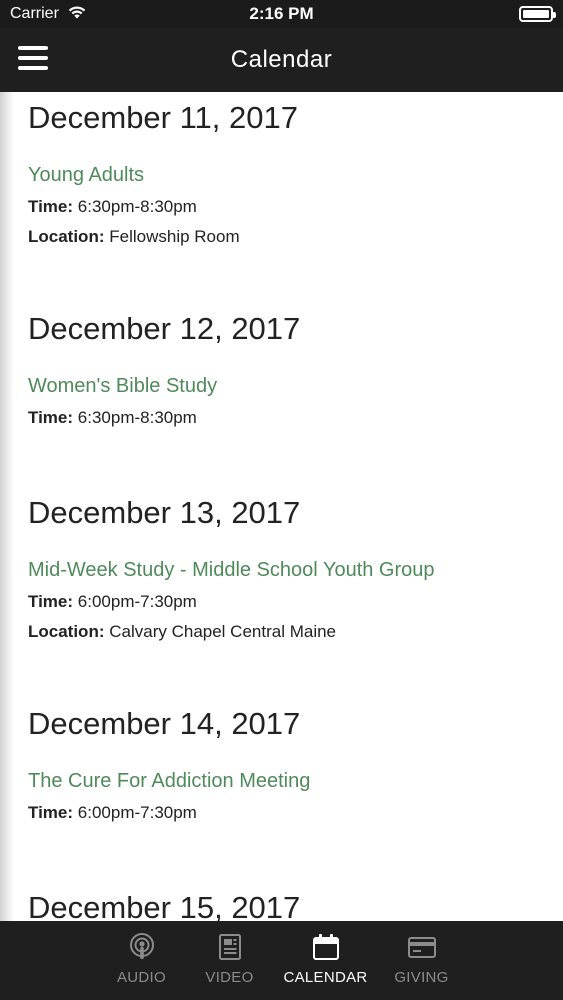 The height and width of the screenshot is (1000, 563). Describe the element at coordinates (134, 236) in the screenshot. I see `event-location: Location: Fellowship Room` at that location.